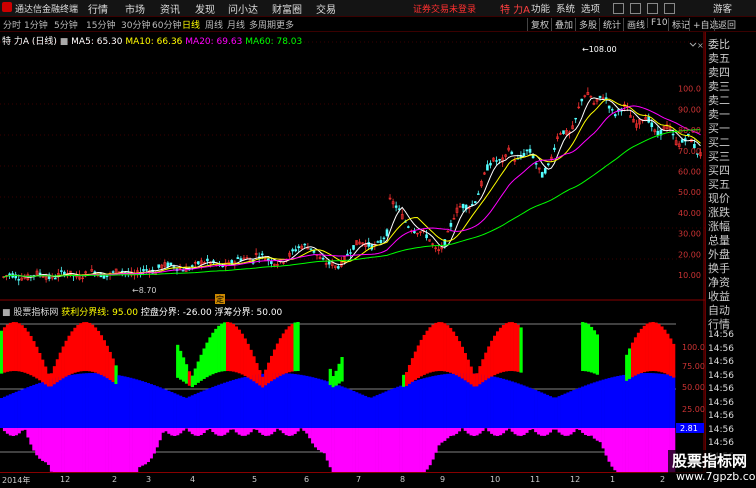  What do you see at coordinates (36, 24) in the screenshot?
I see `period-1min: 1分钟` at bounding box center [36, 24].